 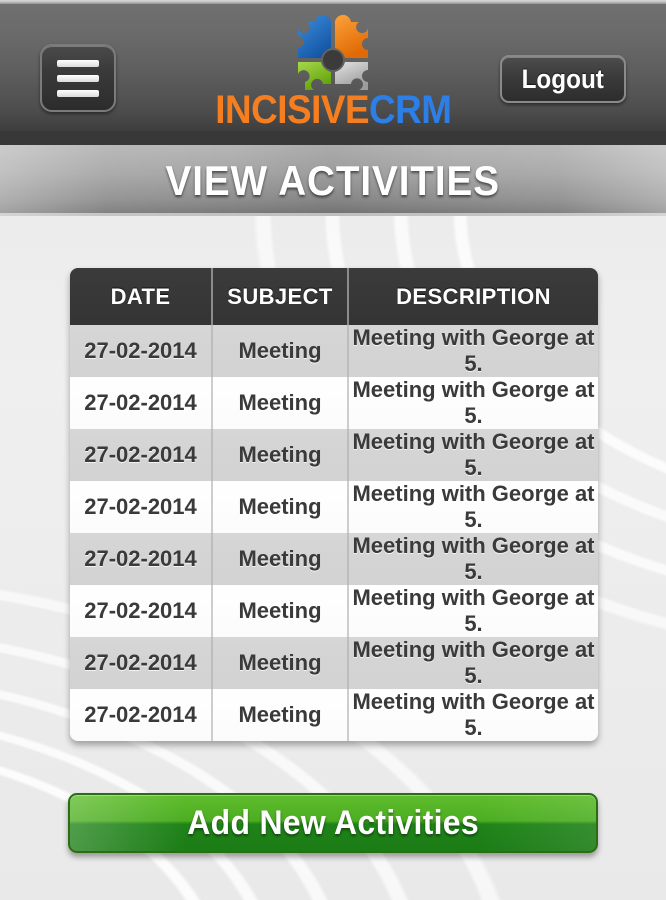 I want to click on add-new-activities-button-label: Add New Activities, so click(x=333, y=822).